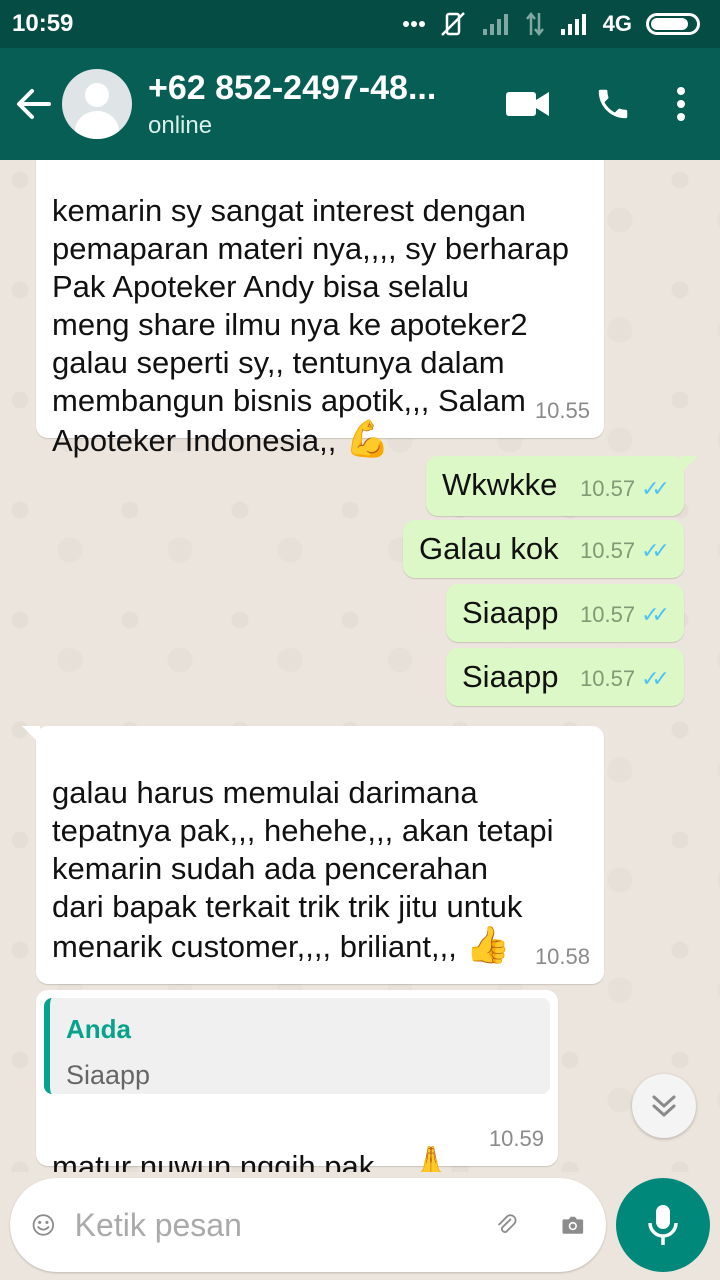  I want to click on quoted-message: Anda Siaapp, so click(297, 1046).